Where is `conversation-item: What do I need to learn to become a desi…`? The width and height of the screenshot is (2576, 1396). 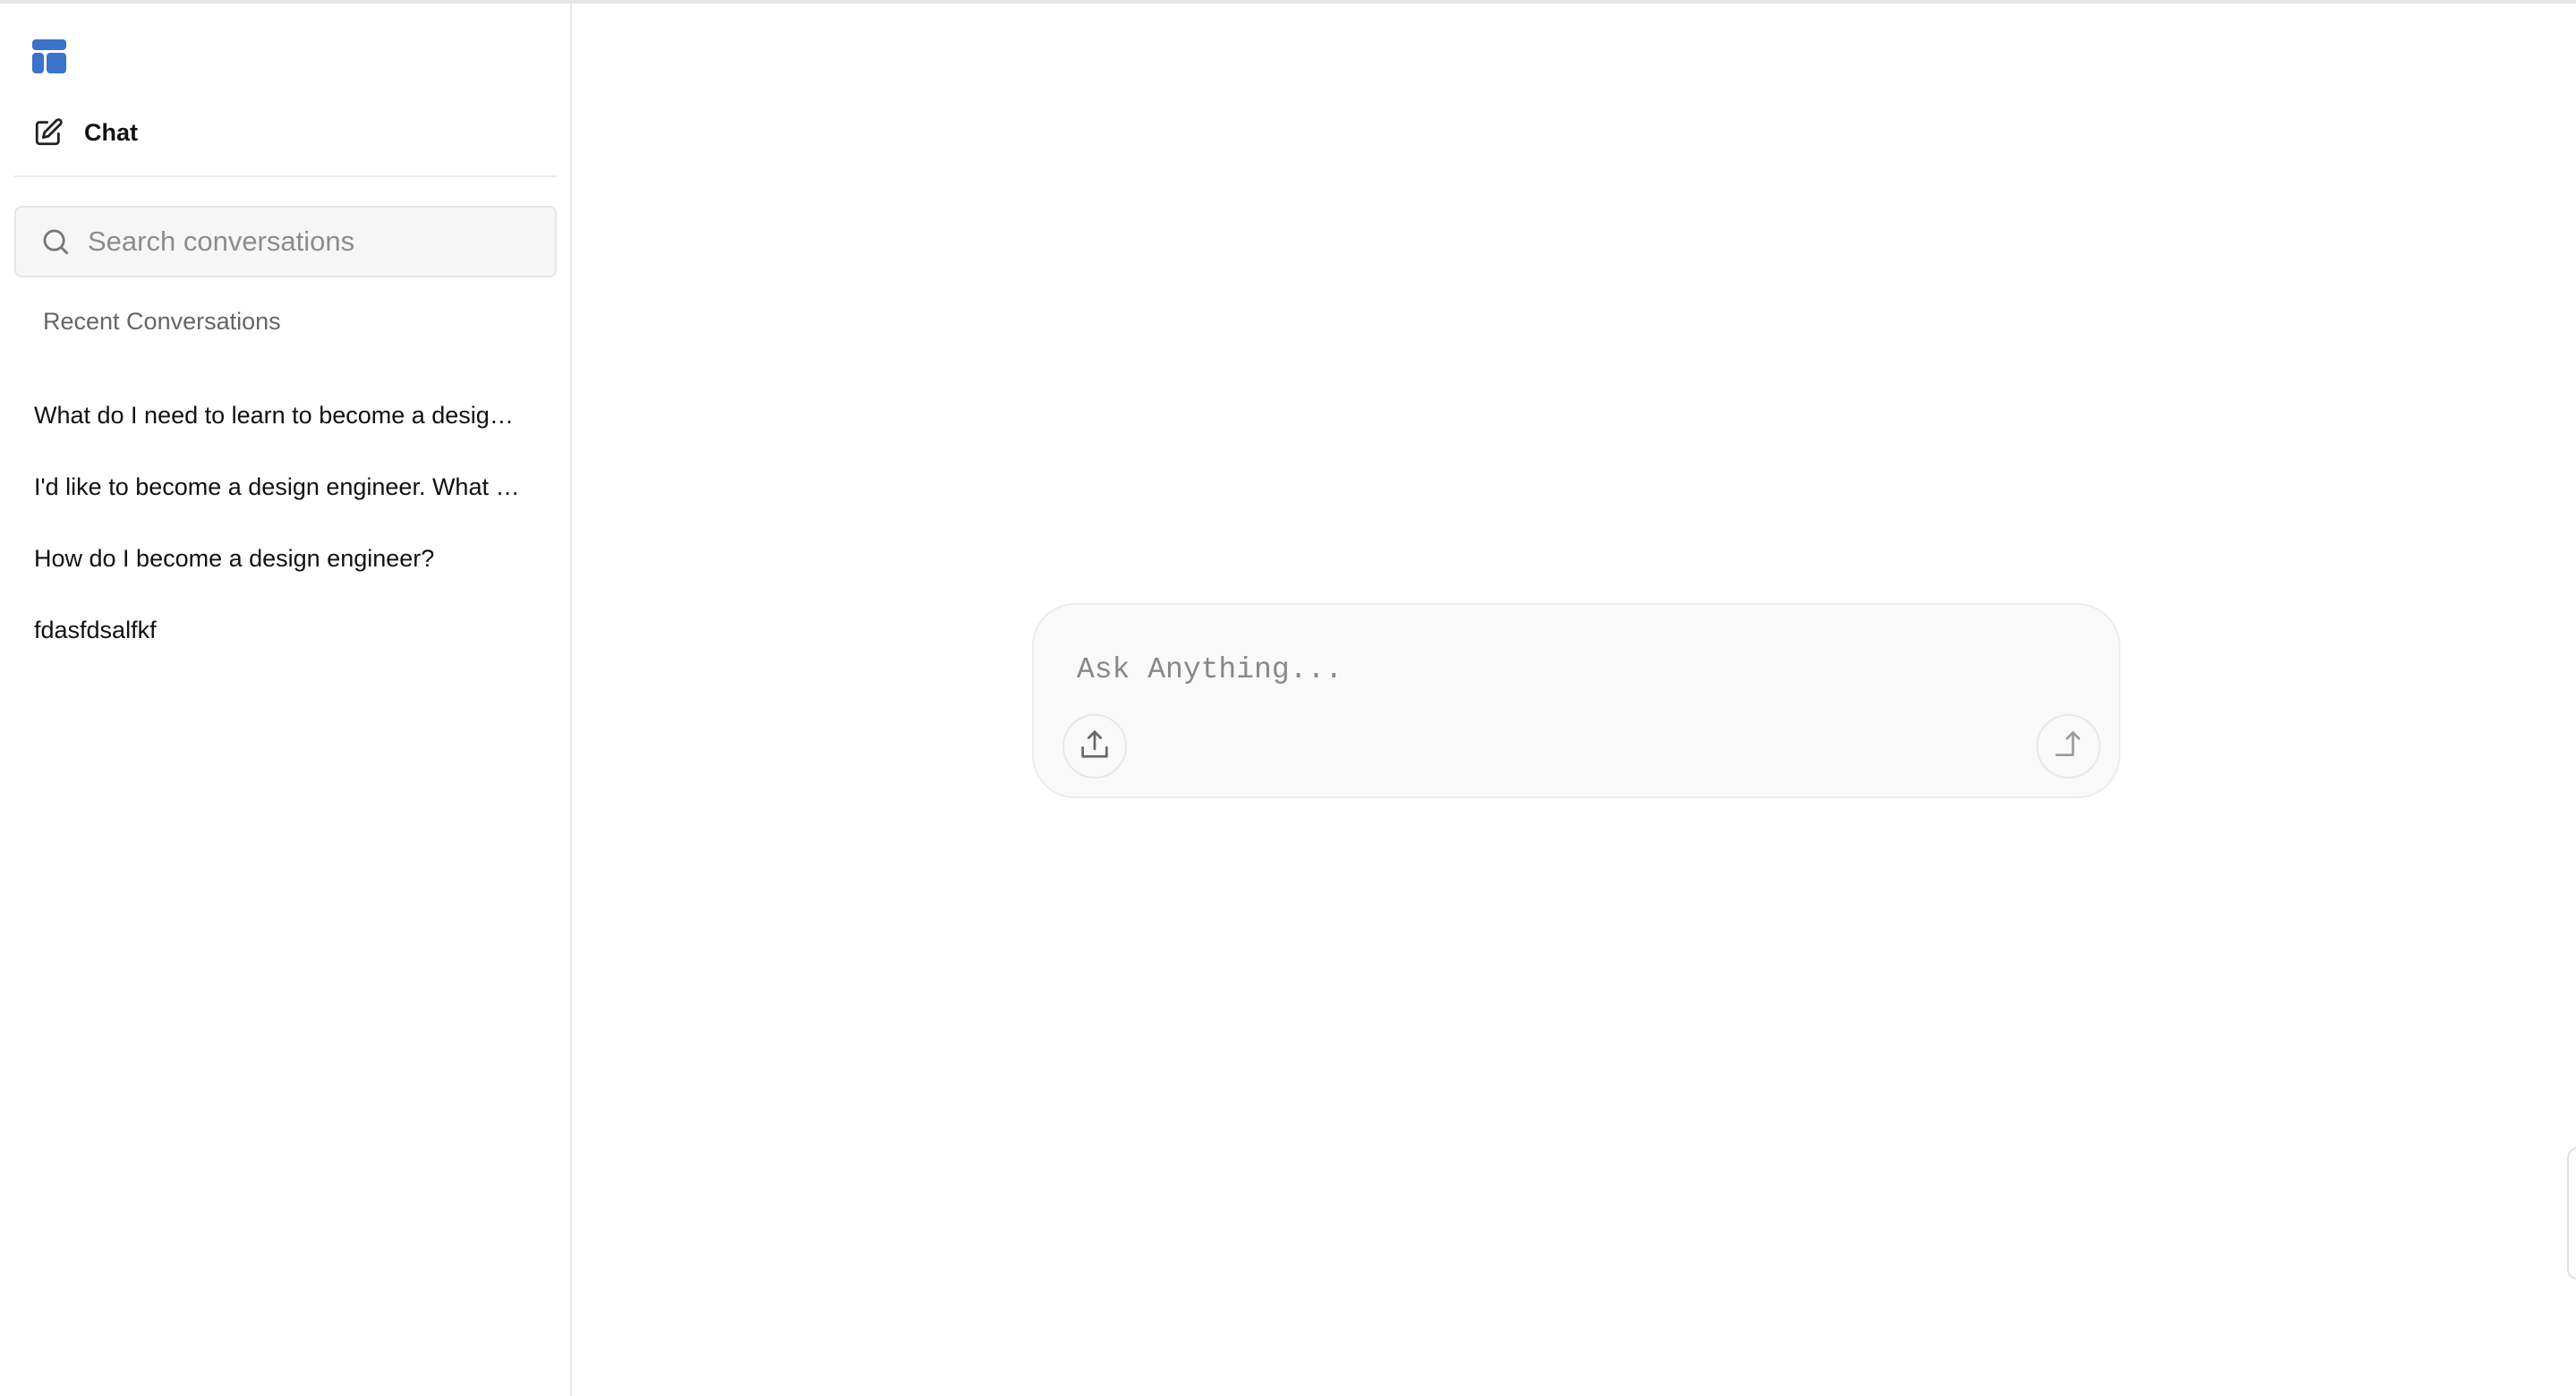
conversation-item: What do I need to learn to become a desi… is located at coordinates (285, 415).